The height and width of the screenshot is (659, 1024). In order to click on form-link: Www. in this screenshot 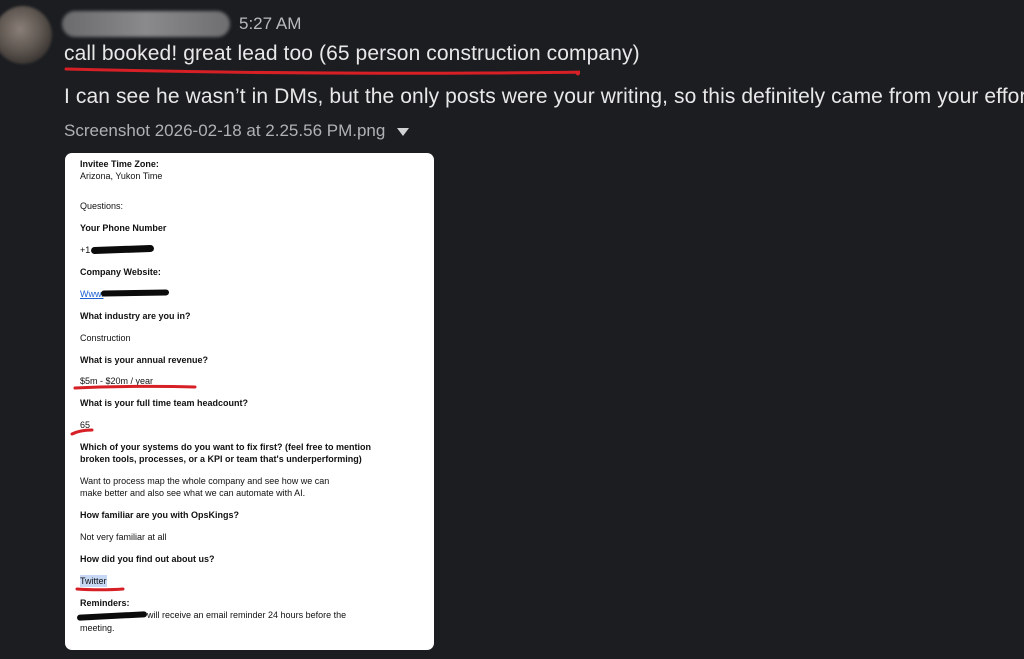, I will do `click(92, 294)`.